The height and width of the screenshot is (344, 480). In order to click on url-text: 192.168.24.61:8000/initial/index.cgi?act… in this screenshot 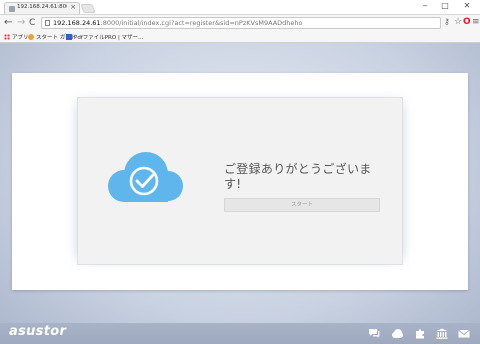, I will do `click(178, 23)`.